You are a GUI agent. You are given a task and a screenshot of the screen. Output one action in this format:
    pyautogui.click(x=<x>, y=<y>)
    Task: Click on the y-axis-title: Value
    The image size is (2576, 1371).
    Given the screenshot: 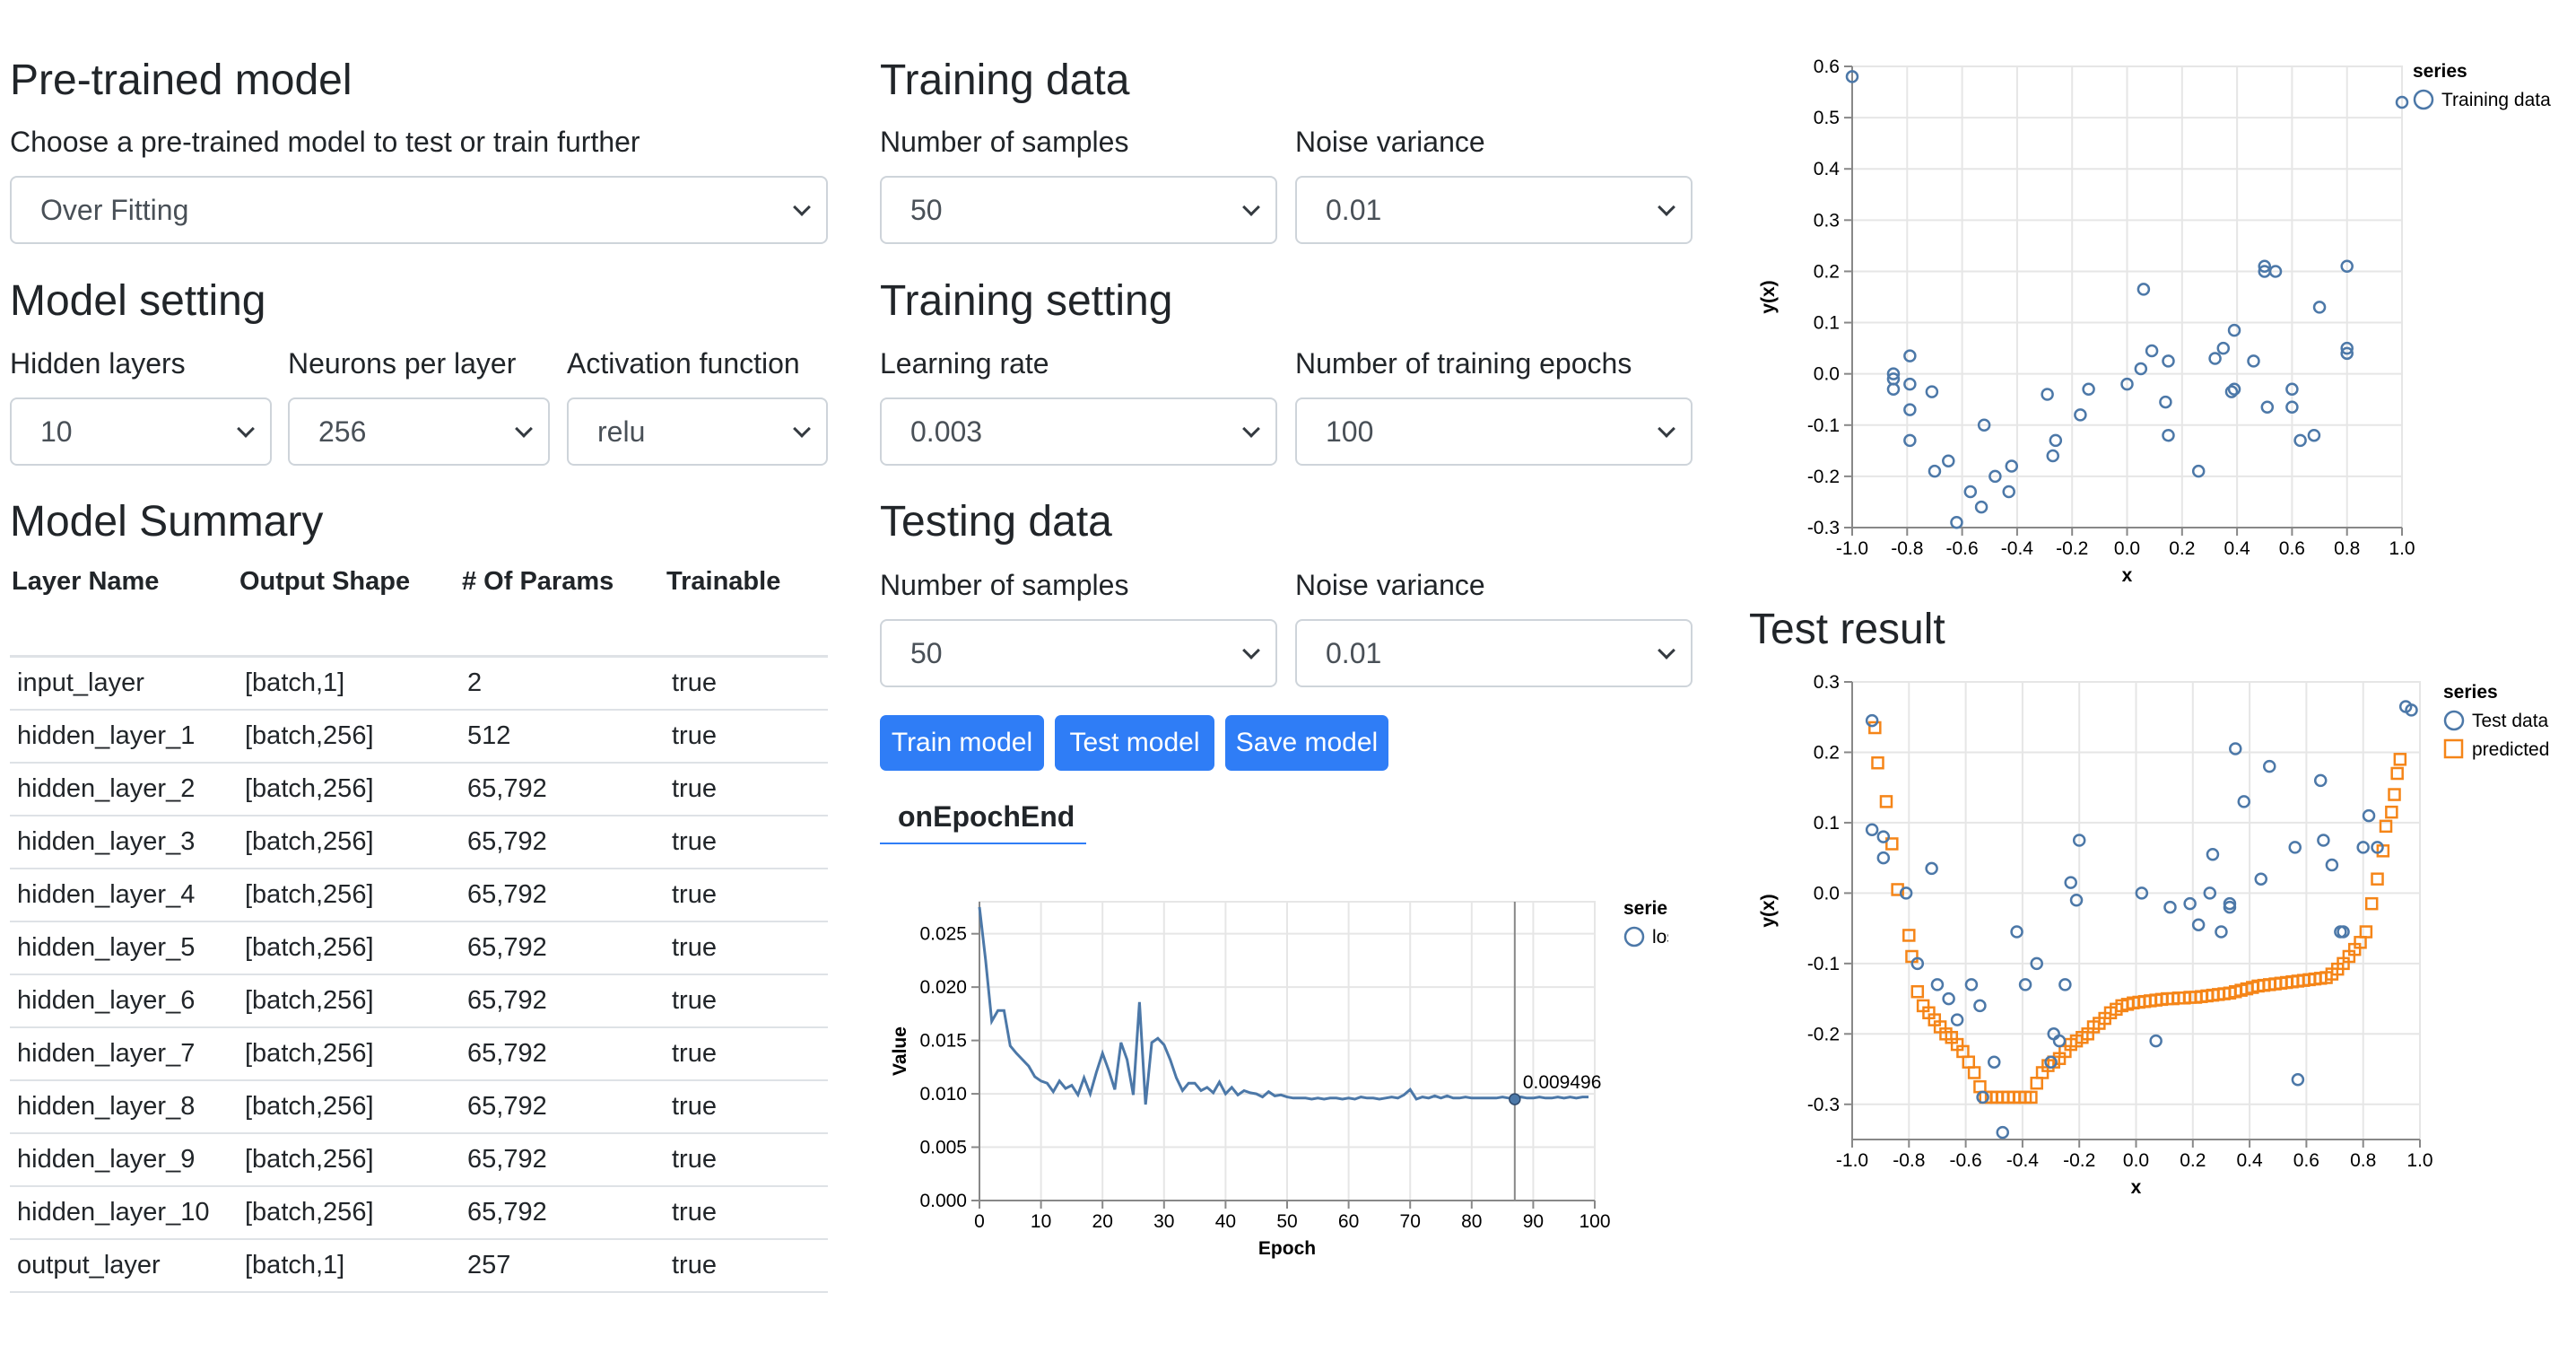 What is the action you would take?
    pyautogui.click(x=900, y=1051)
    